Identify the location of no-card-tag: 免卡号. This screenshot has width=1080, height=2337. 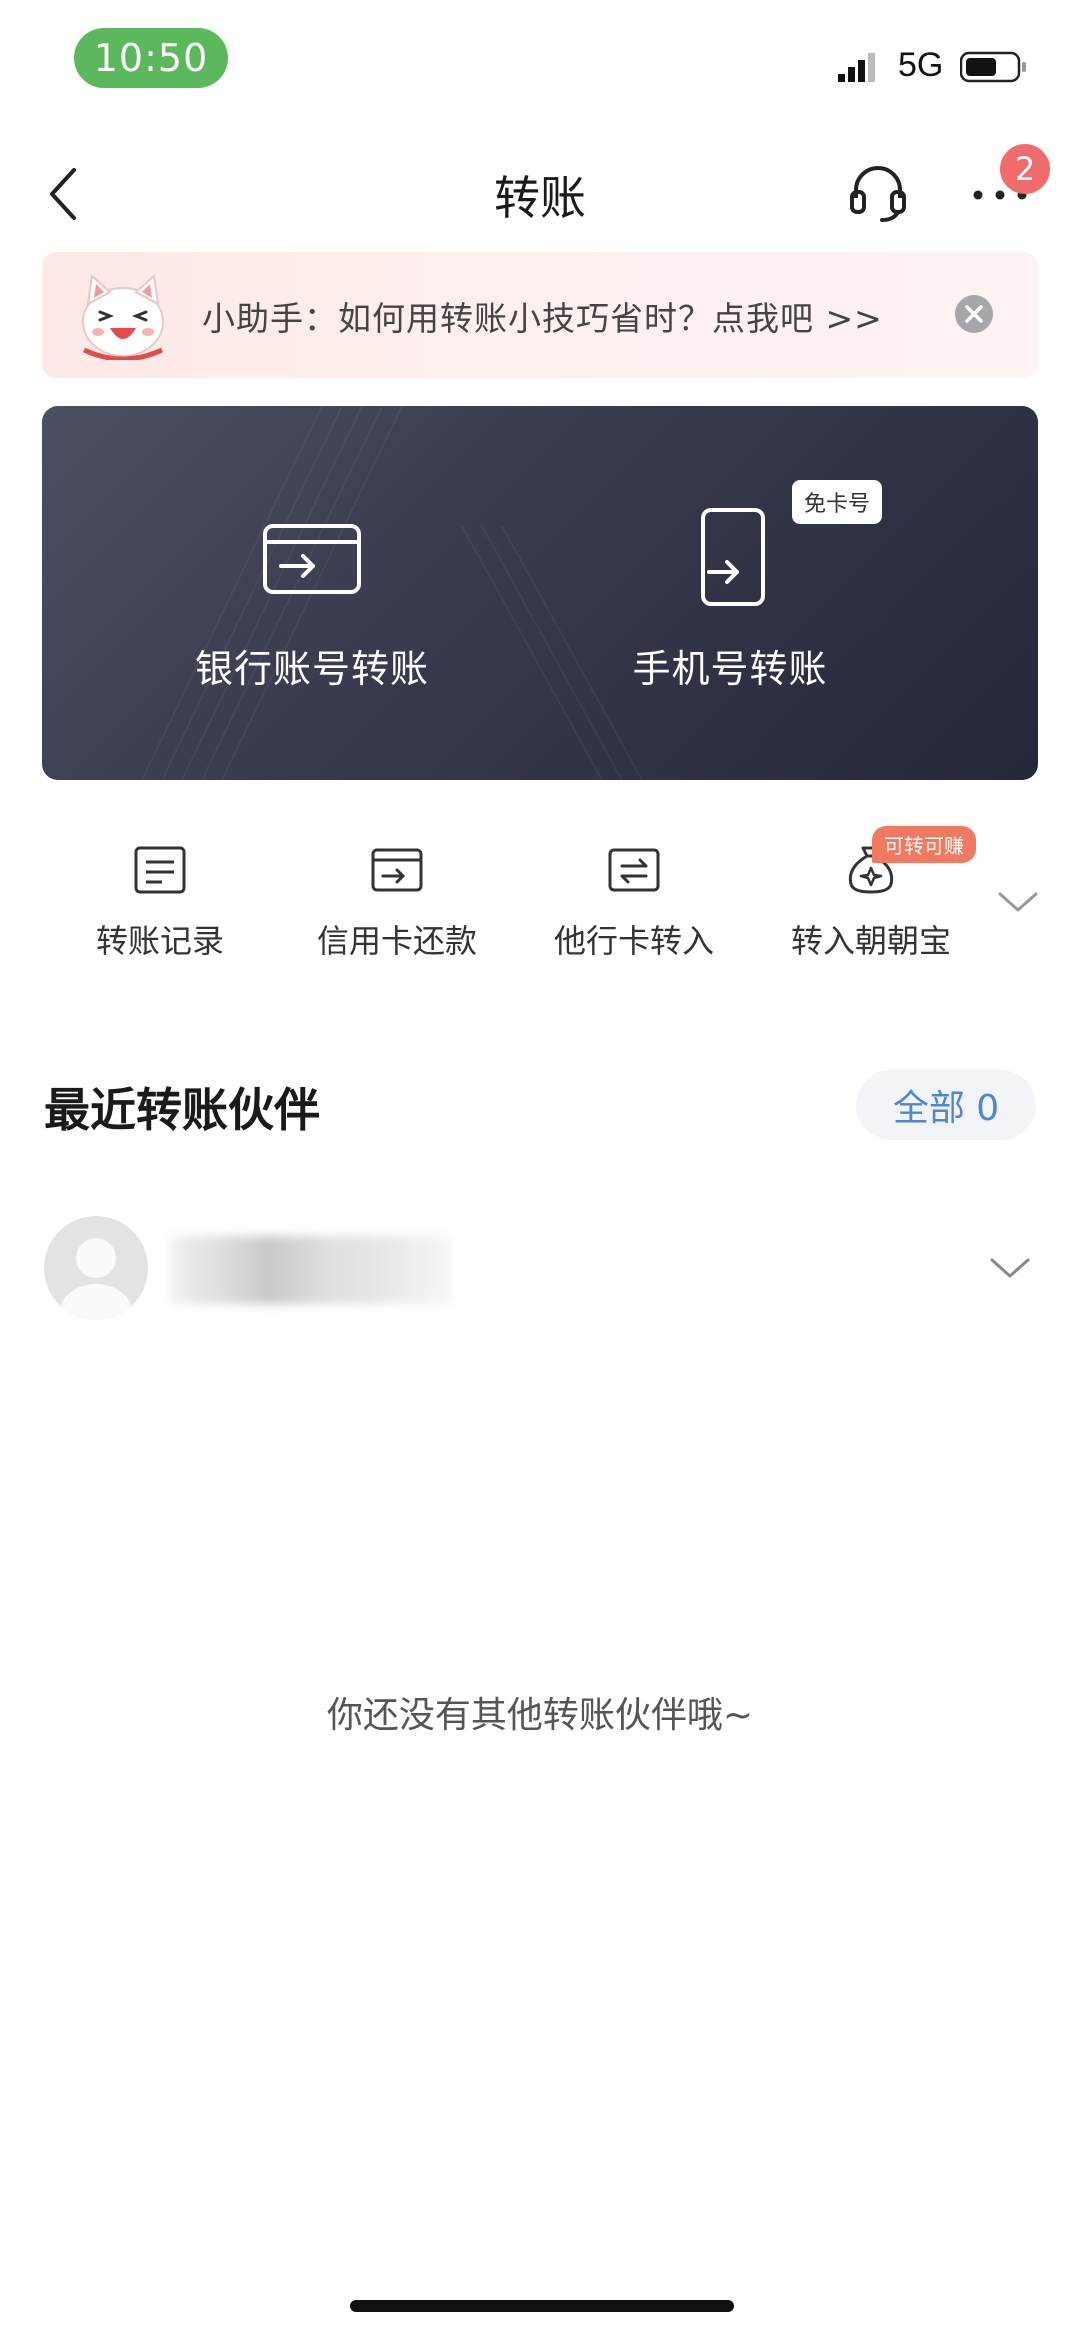
(837, 502).